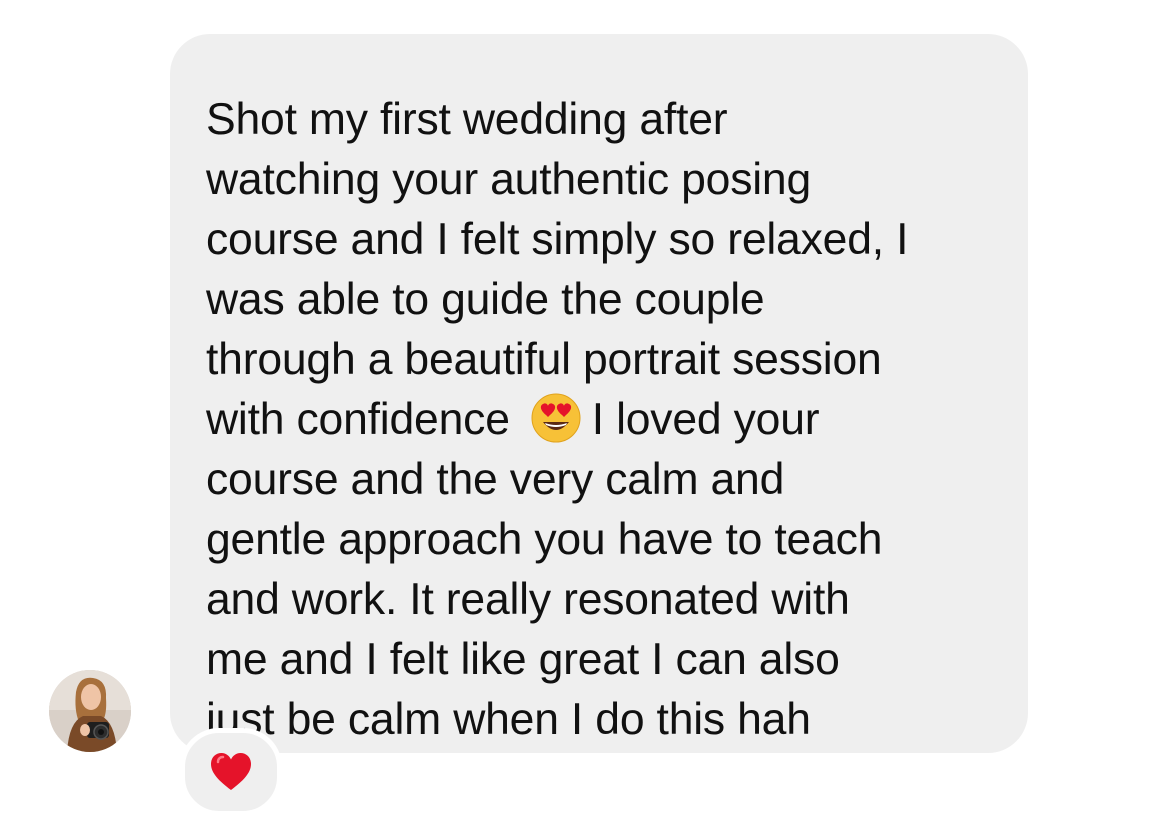  I want to click on message-text-segment: with confidence, so click(358, 419).